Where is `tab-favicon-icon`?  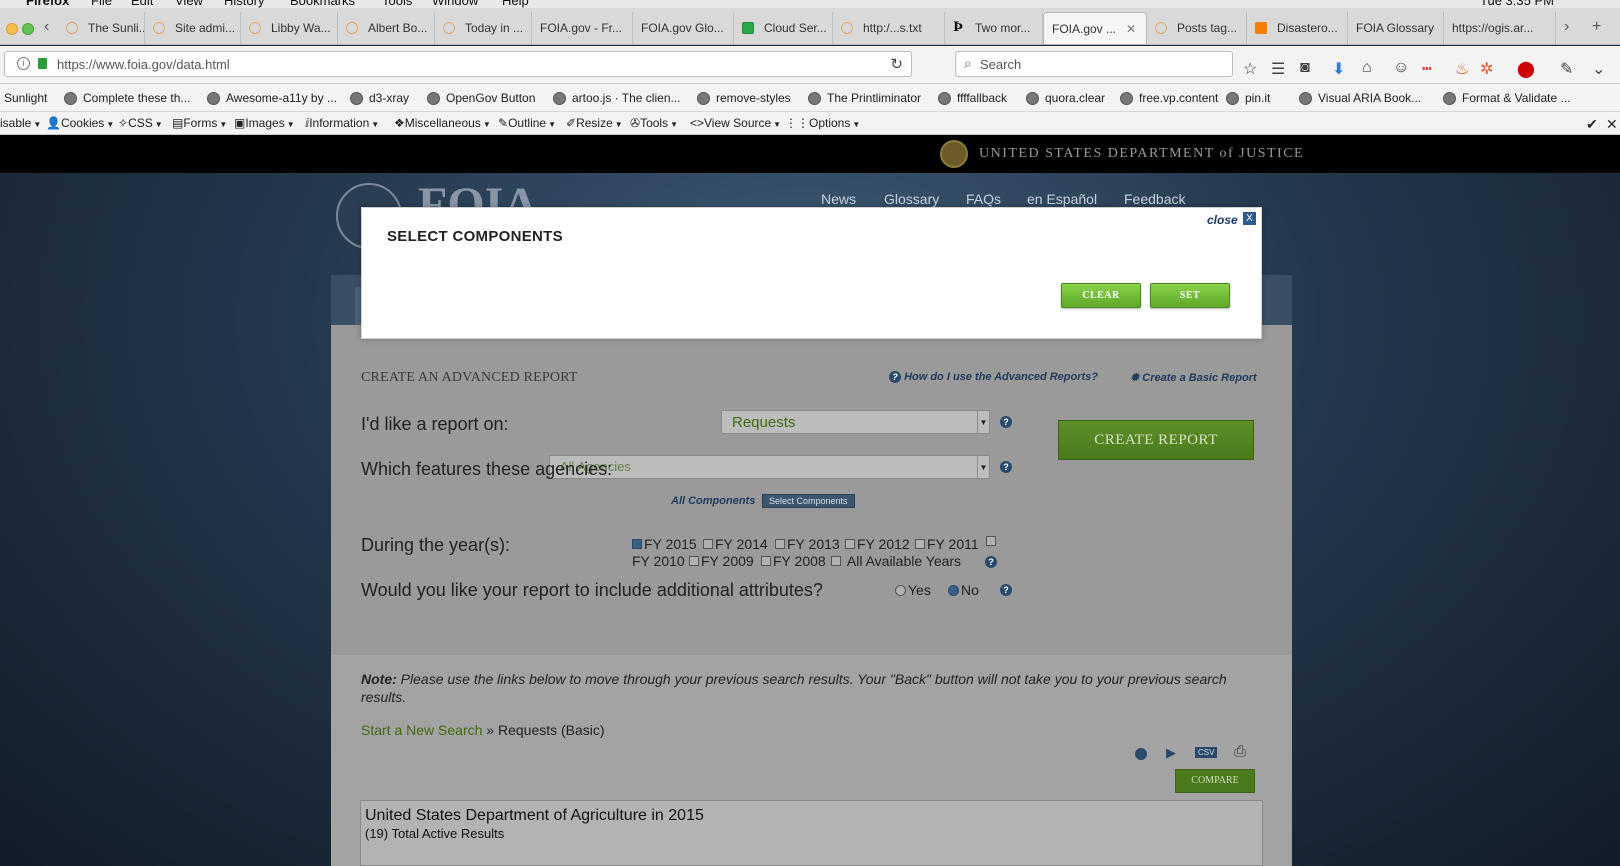 tab-favicon-icon is located at coordinates (847, 28).